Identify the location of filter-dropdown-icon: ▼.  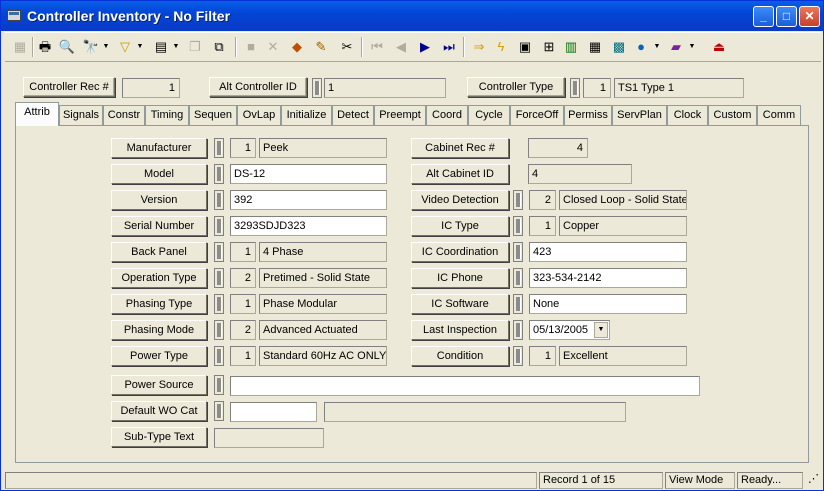
(140, 47).